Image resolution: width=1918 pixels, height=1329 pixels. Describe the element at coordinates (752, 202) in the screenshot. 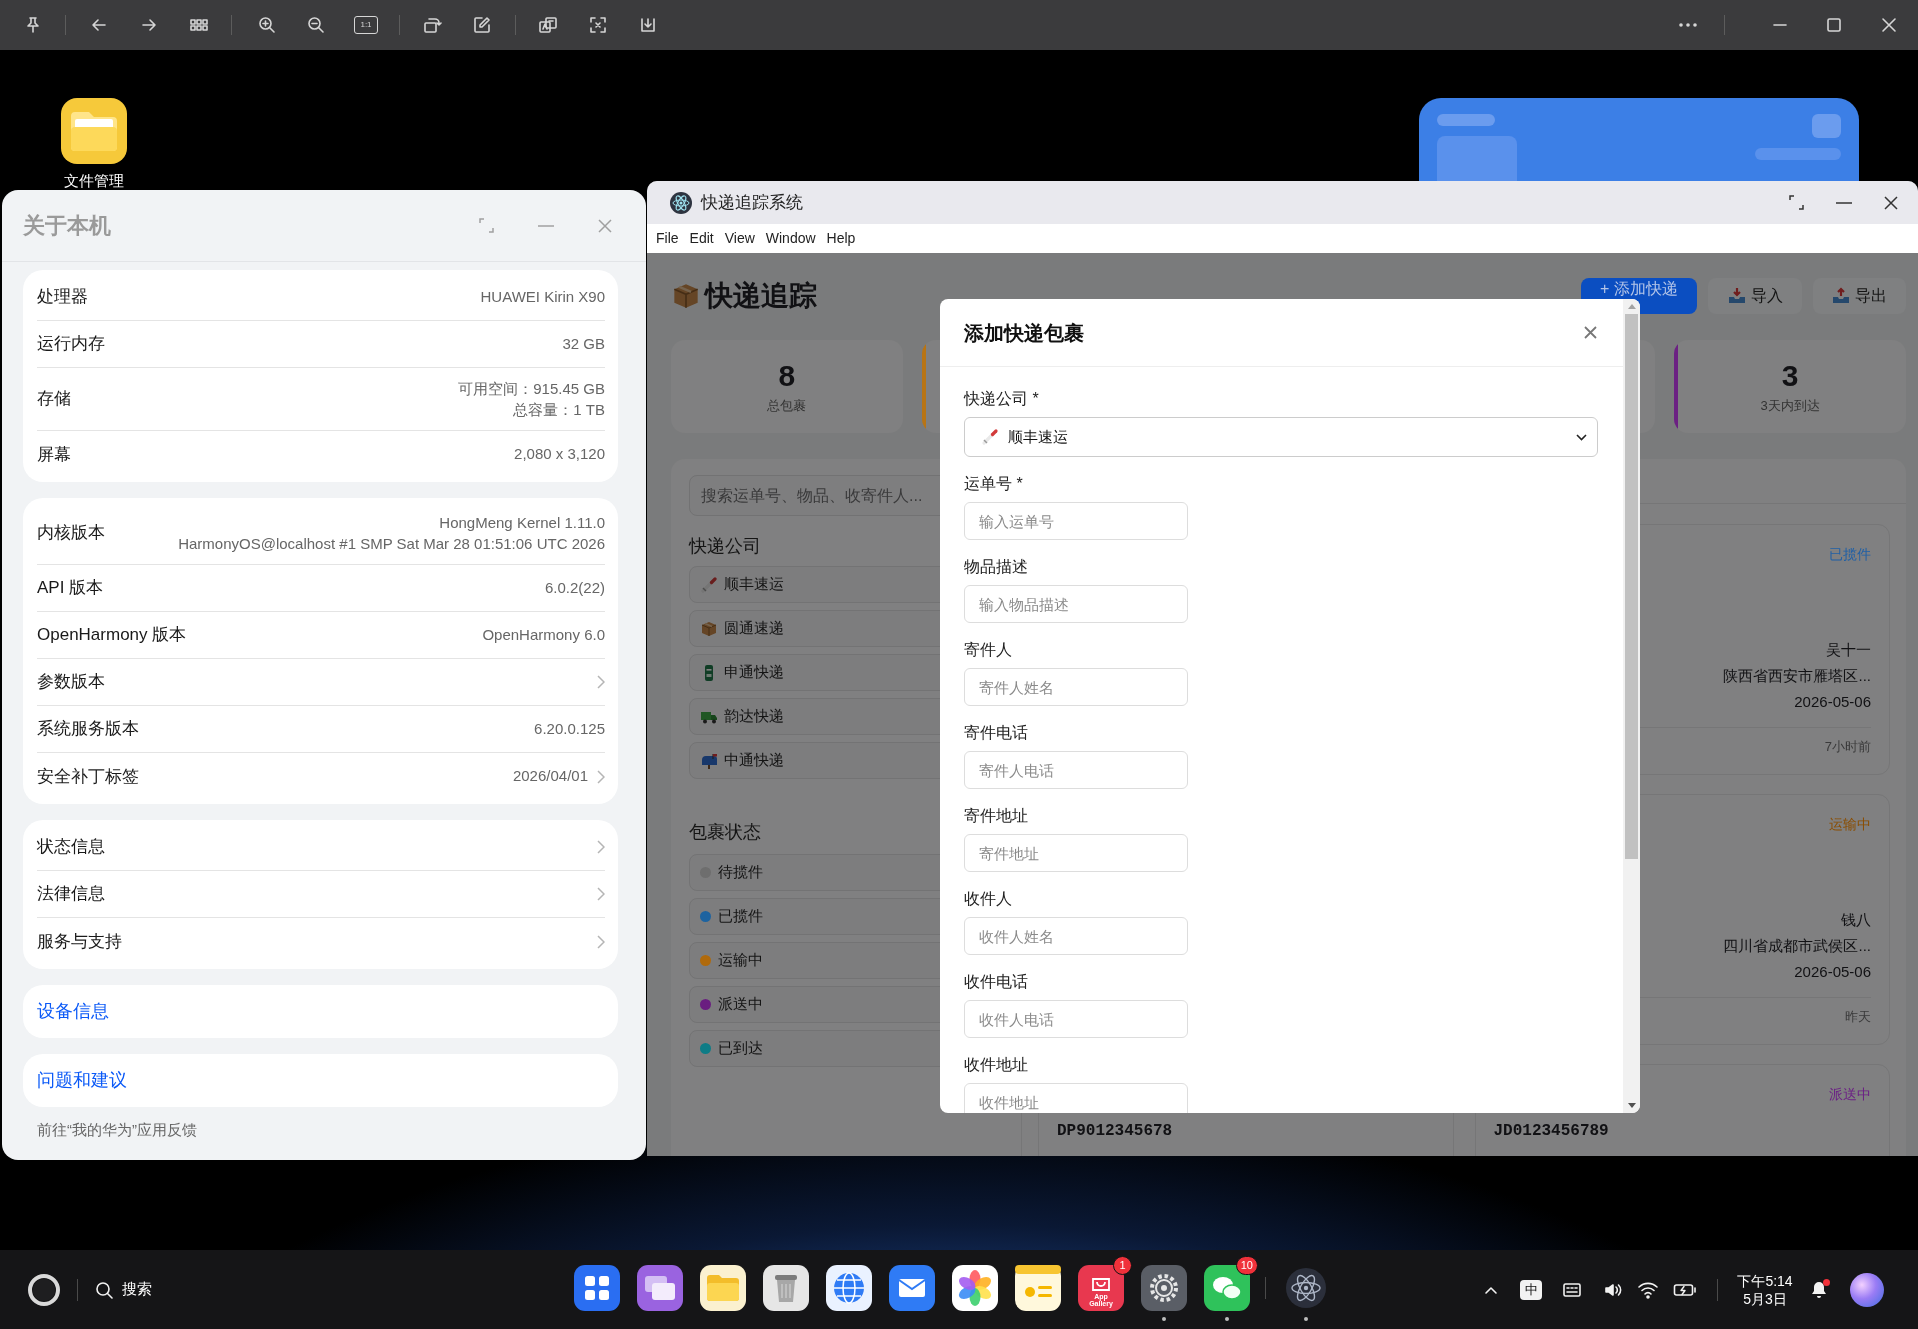

I see `window-title: 快递追踪系统` at that location.